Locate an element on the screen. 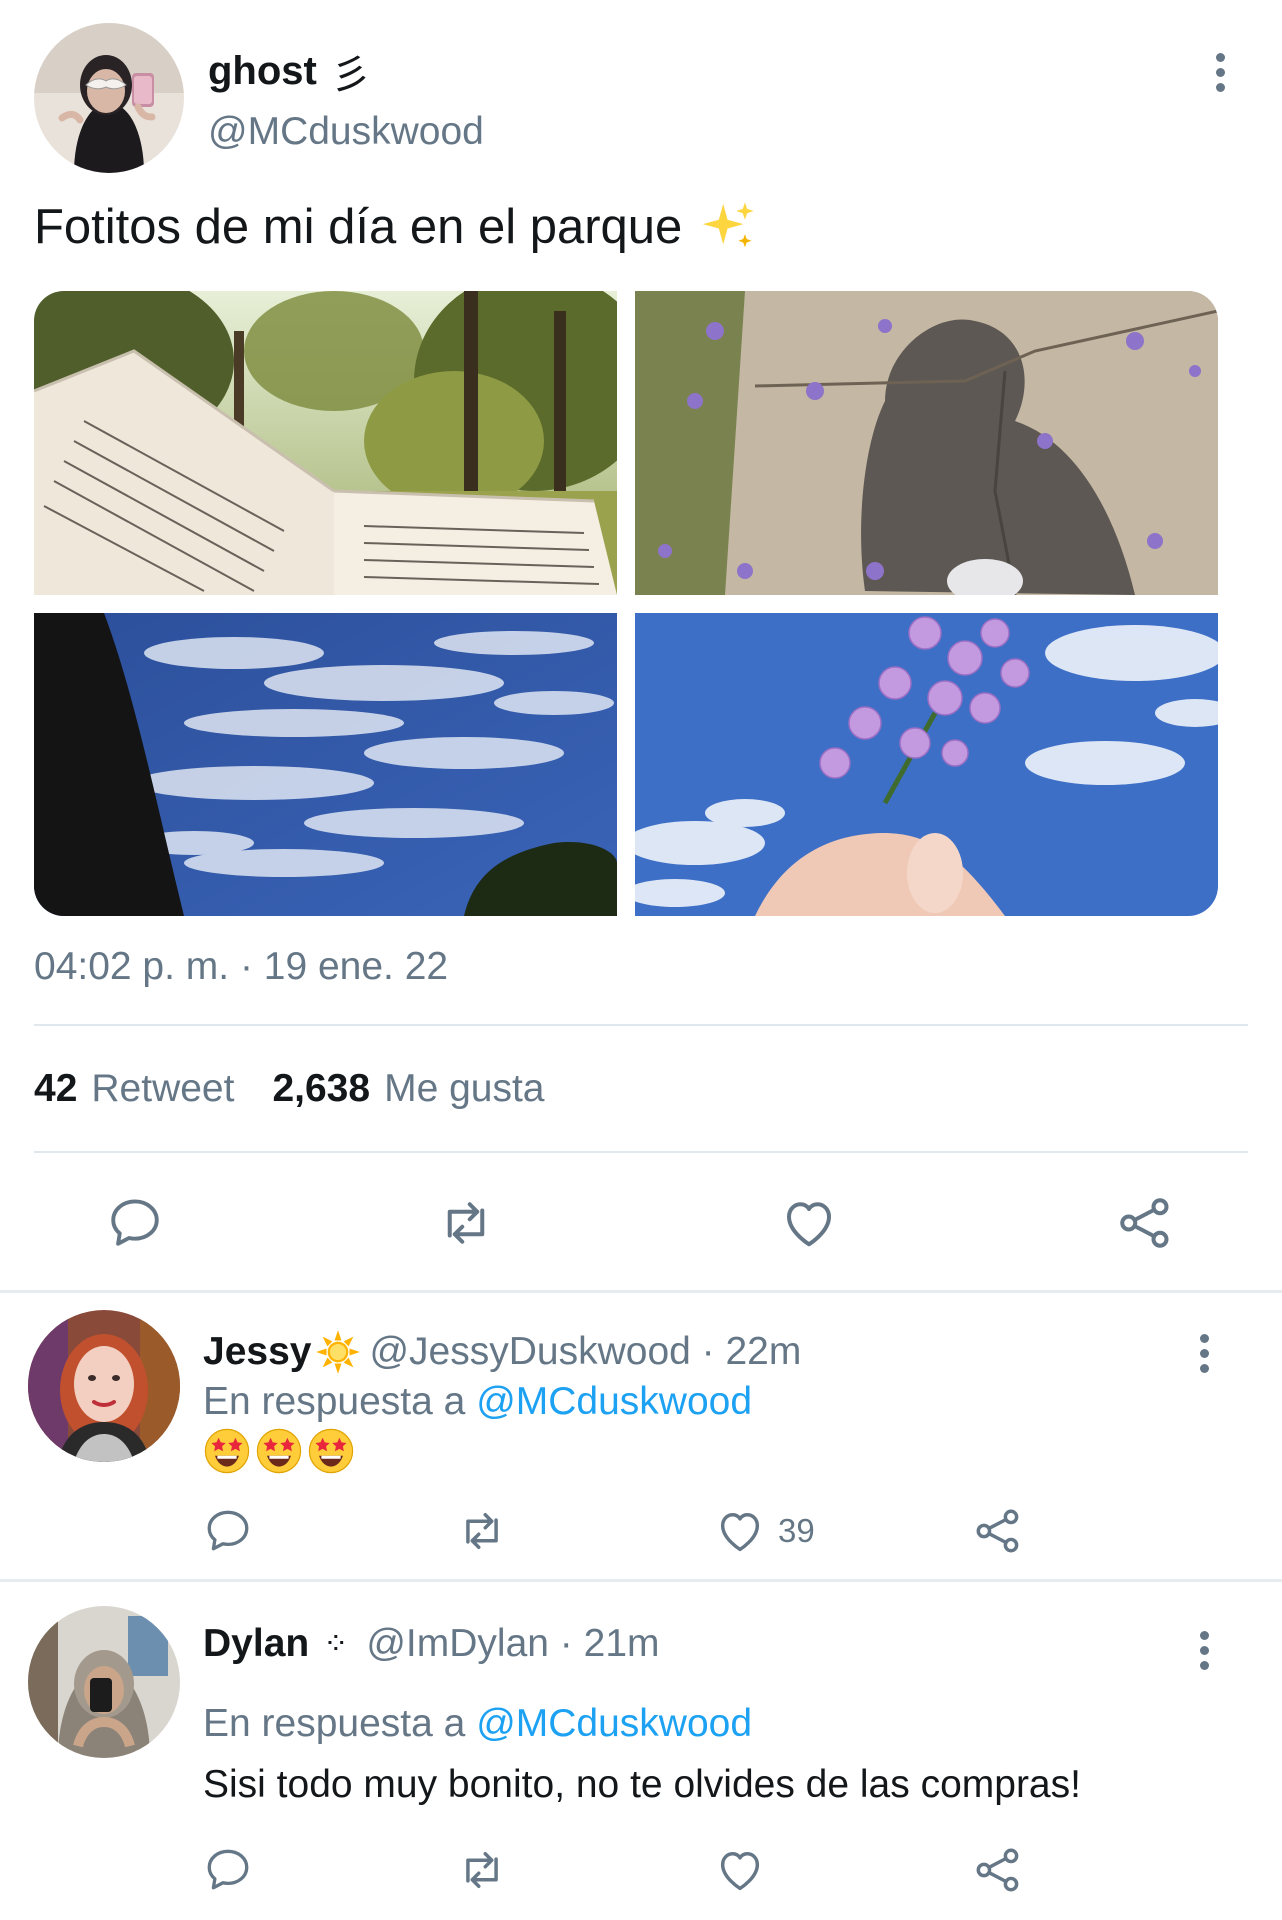  display-name: Dylan is located at coordinates (256, 1644).